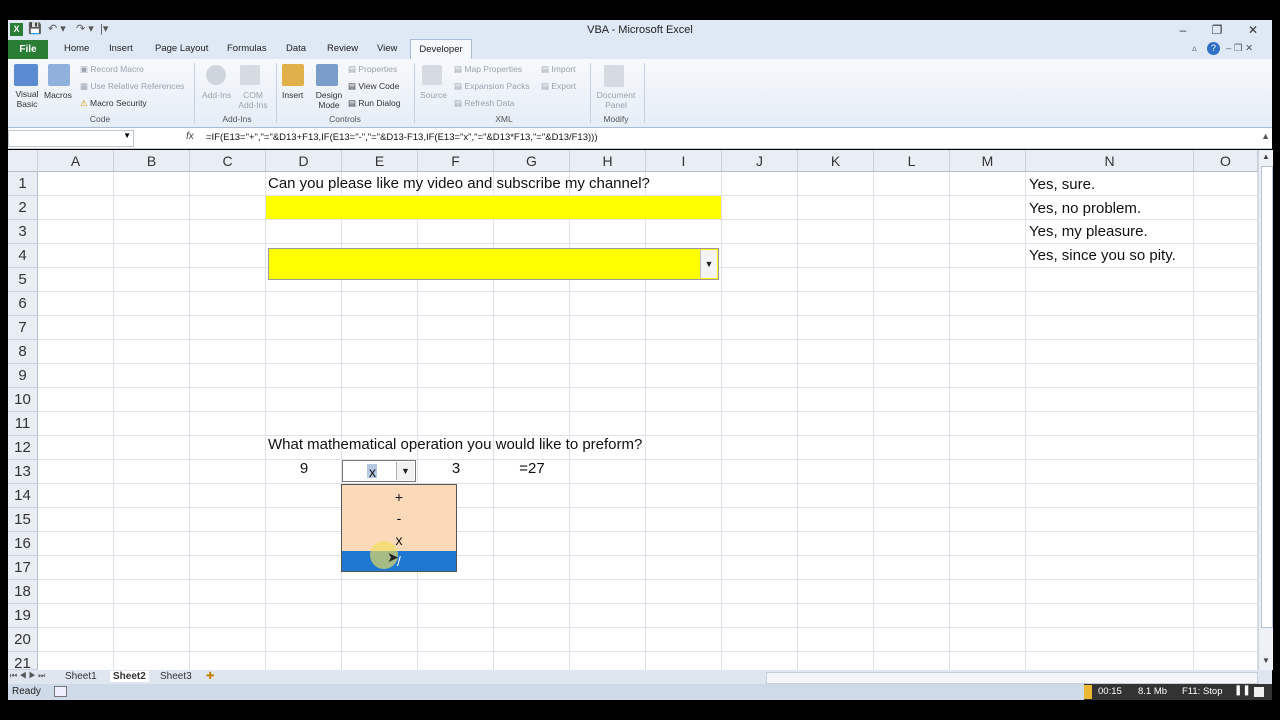 This screenshot has height=720, width=1280. What do you see at coordinates (23, 400) in the screenshot?
I see `row-header-10: 10` at bounding box center [23, 400].